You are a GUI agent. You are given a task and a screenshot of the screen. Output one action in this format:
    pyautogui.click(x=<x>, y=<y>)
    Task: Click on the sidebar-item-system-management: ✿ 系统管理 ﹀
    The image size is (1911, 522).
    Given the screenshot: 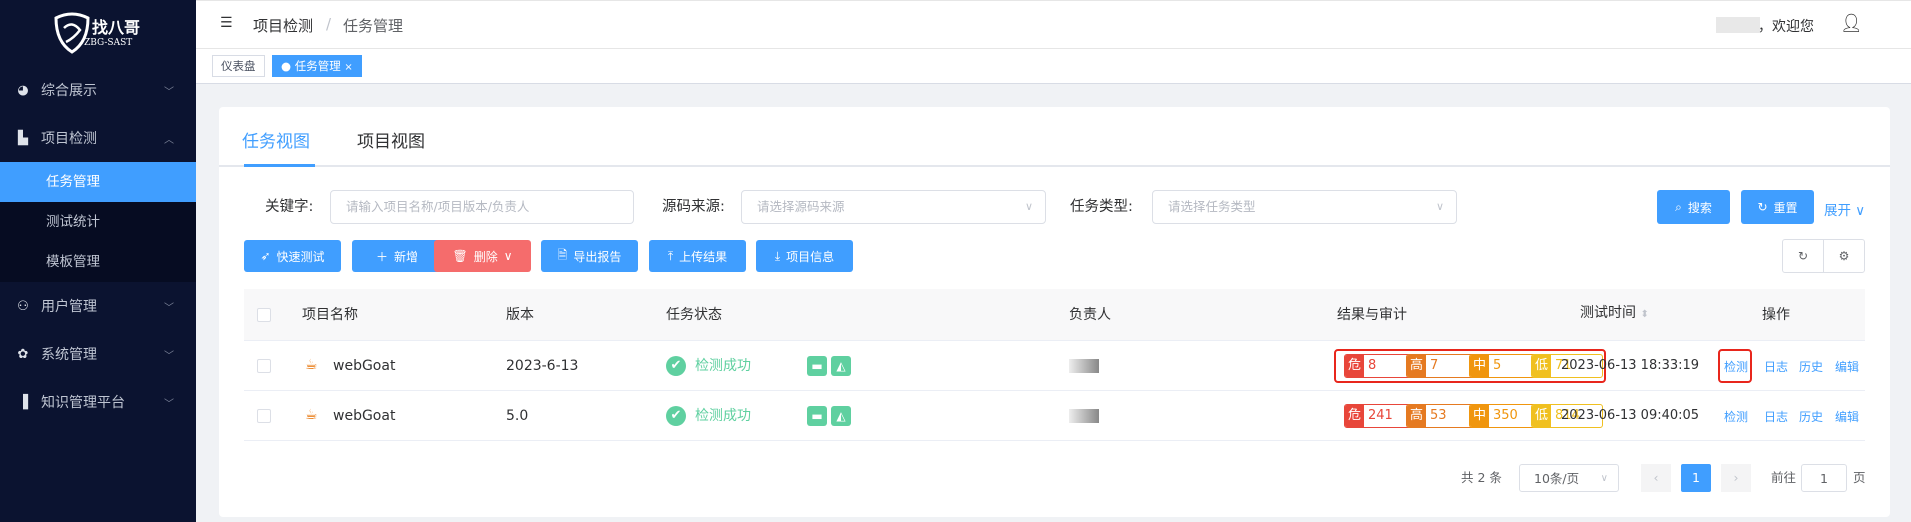 What is the action you would take?
    pyautogui.click(x=98, y=354)
    